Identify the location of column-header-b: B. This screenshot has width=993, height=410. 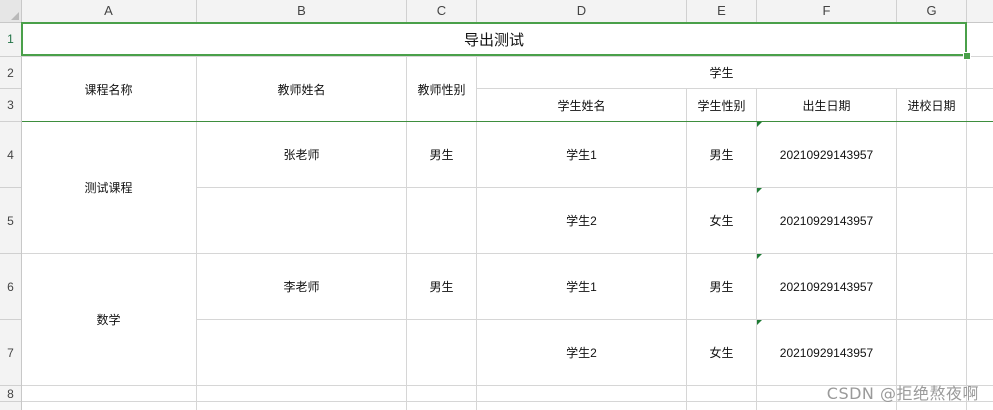
(302, 11).